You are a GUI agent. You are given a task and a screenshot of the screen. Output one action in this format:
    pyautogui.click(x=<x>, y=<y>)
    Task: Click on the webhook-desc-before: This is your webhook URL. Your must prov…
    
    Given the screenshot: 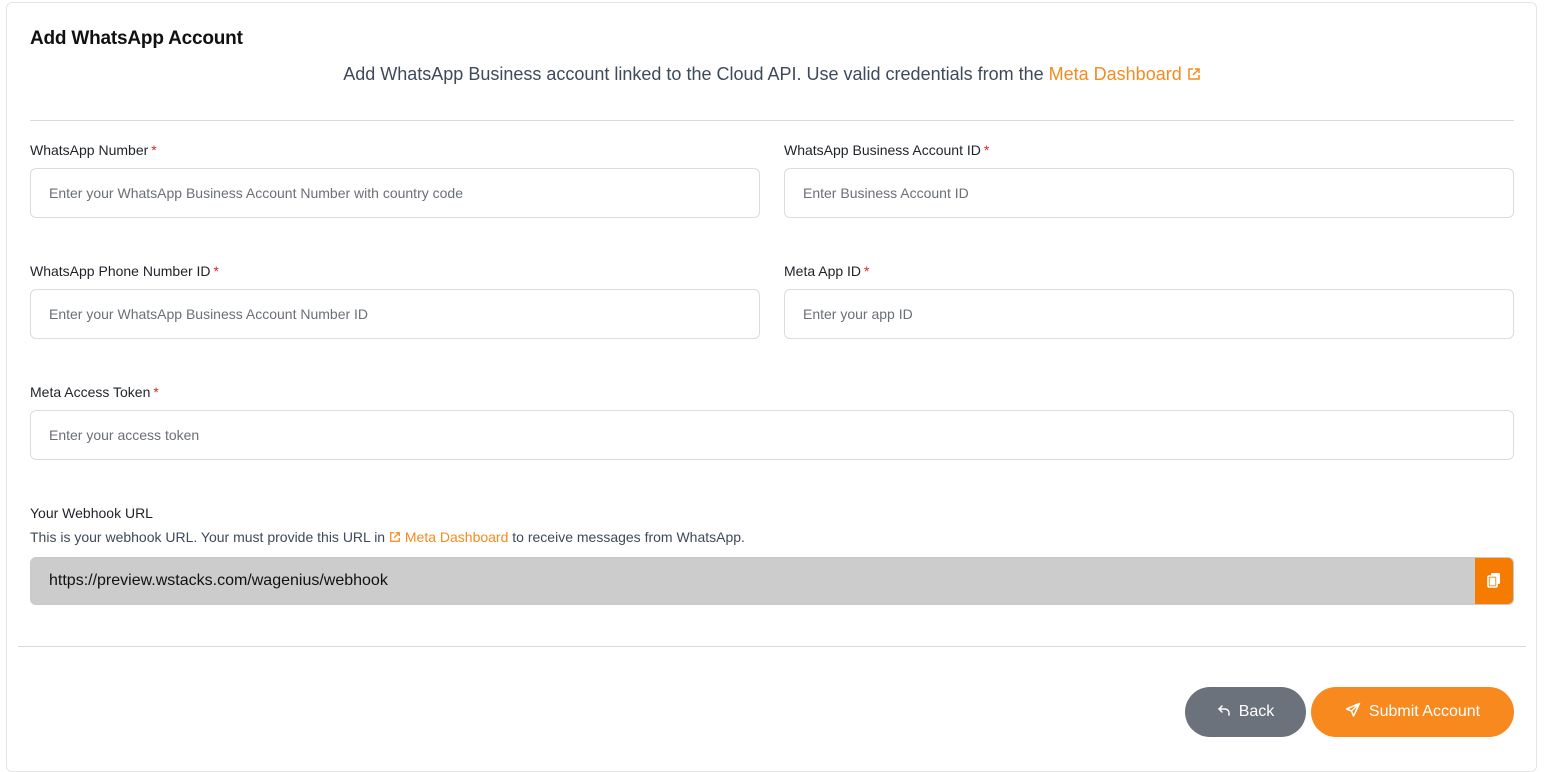 What is the action you would take?
    pyautogui.click(x=208, y=537)
    